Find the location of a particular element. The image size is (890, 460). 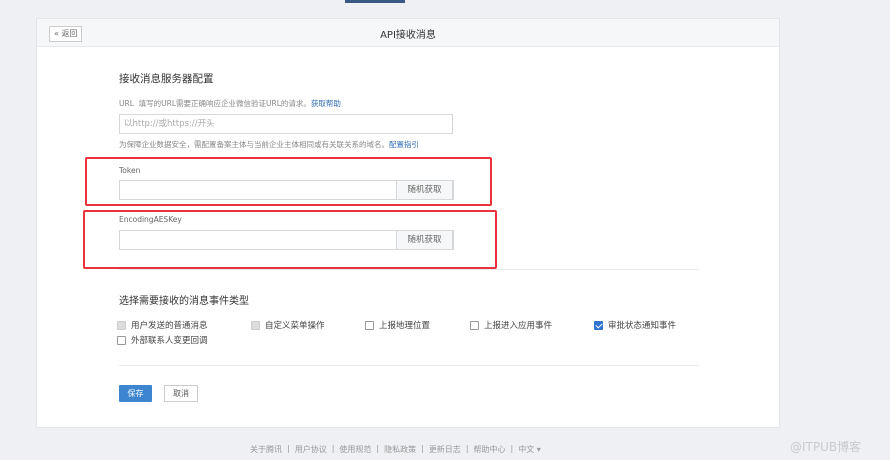

footer-link: 关于腾讯 is located at coordinates (266, 449).